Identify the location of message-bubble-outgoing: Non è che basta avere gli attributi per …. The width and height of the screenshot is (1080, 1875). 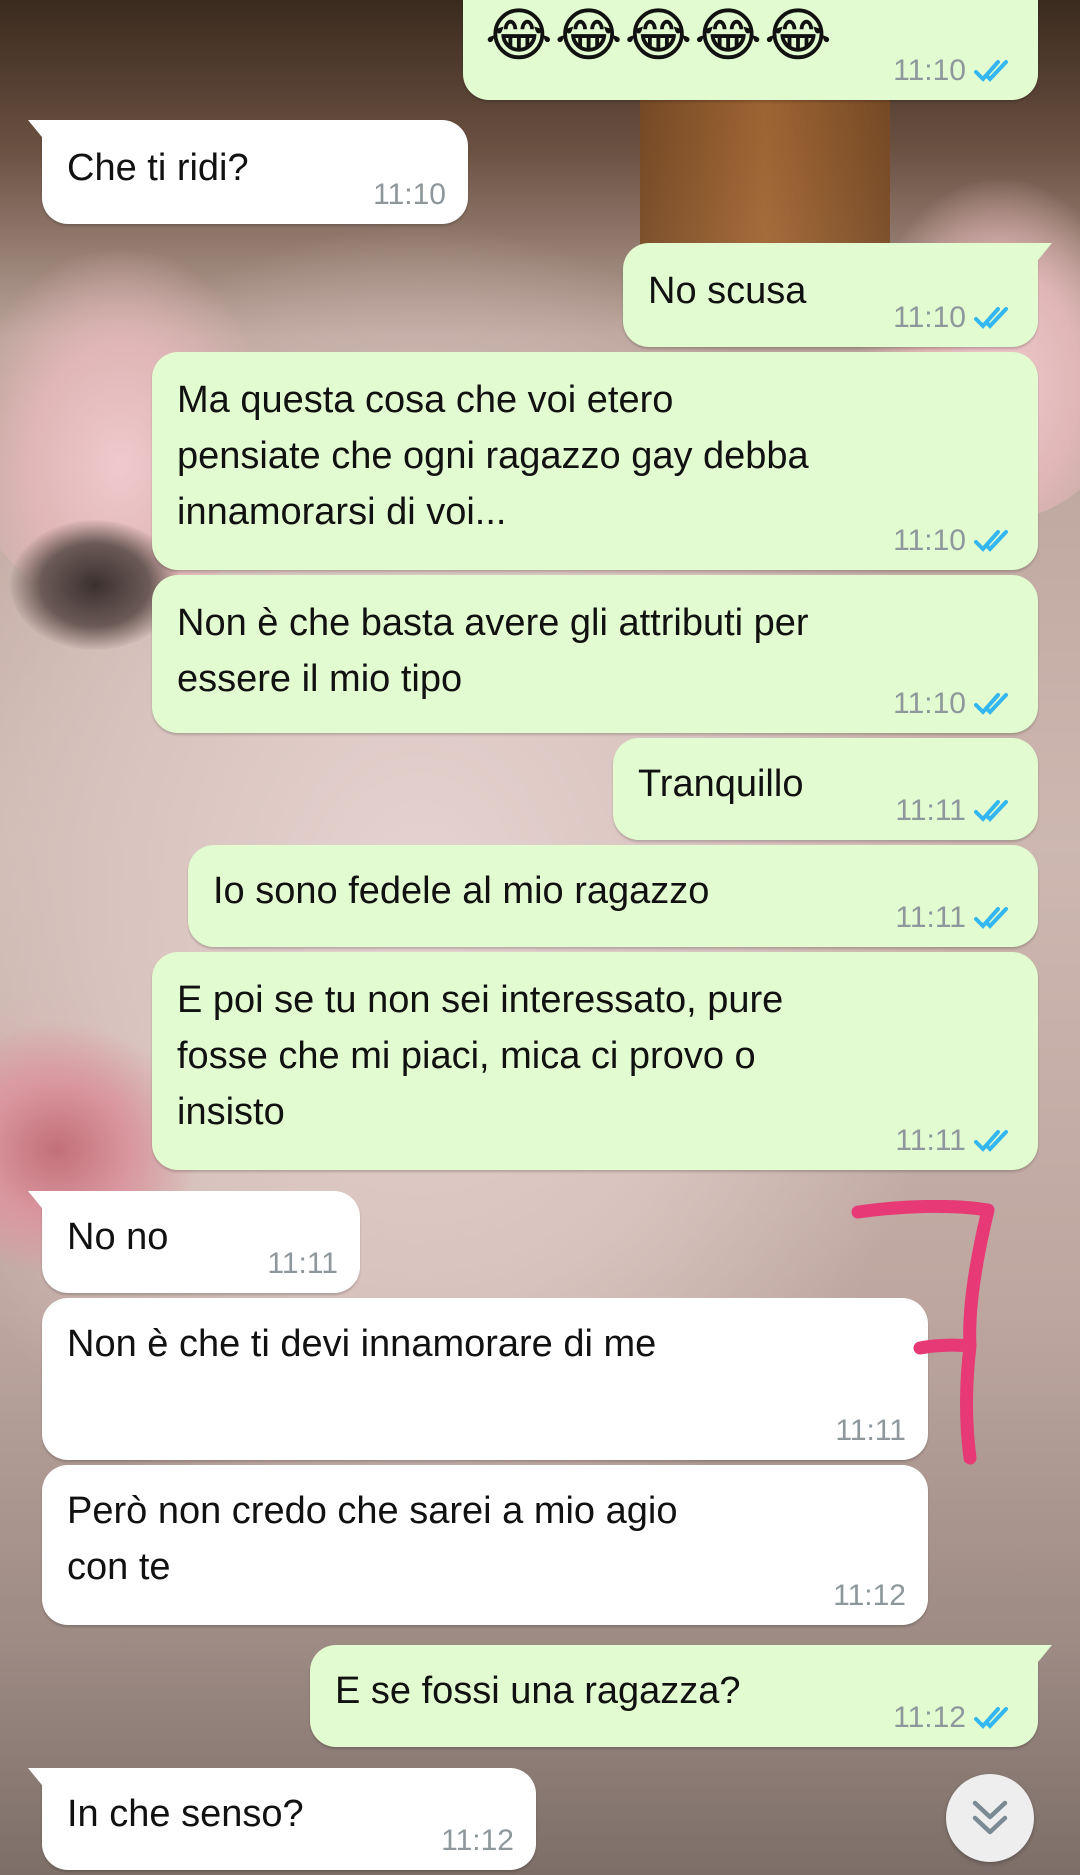
(595, 654).